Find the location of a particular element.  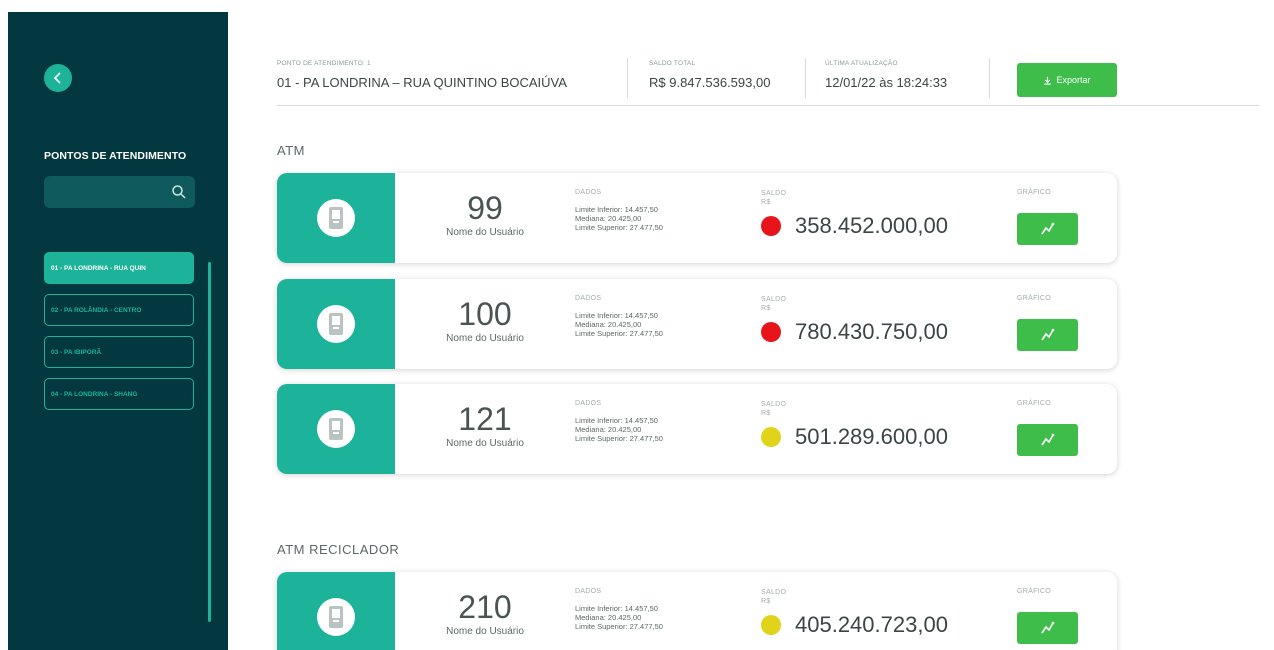

chevron-left-icon is located at coordinates (57, 78).